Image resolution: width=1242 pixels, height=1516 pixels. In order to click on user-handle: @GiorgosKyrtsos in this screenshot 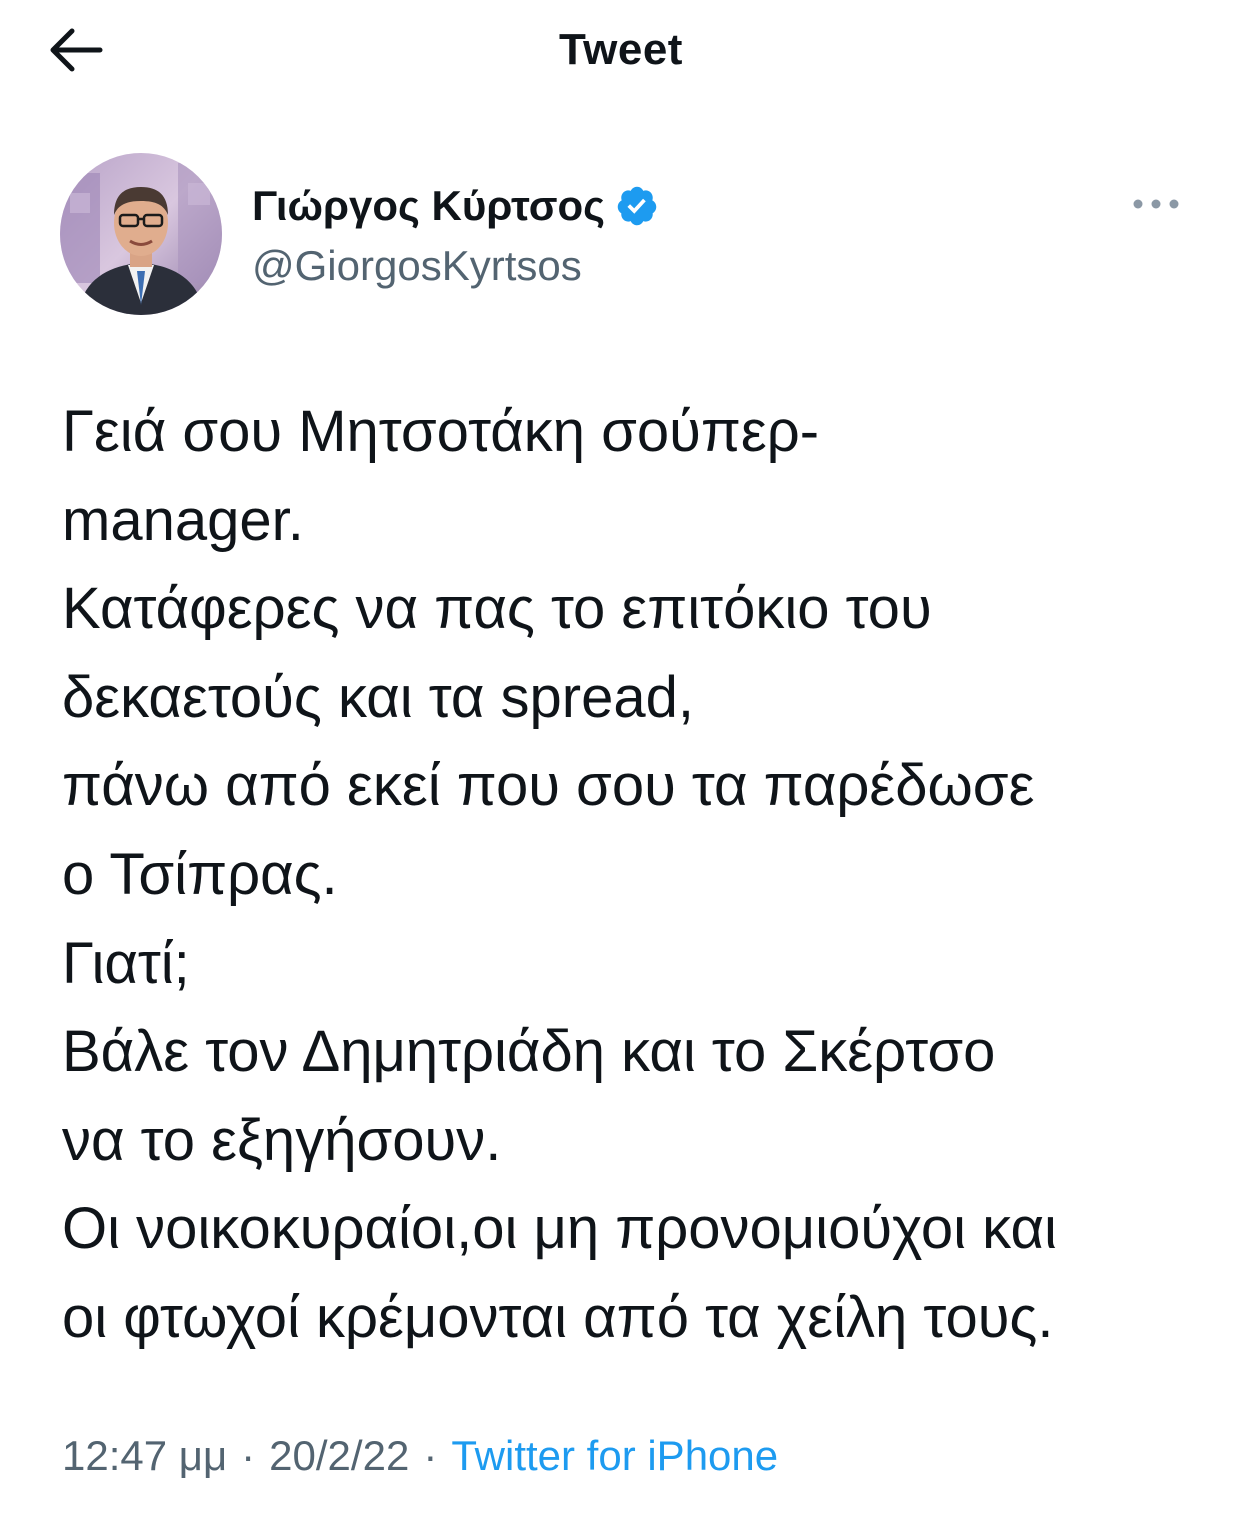, I will do `click(455, 266)`.